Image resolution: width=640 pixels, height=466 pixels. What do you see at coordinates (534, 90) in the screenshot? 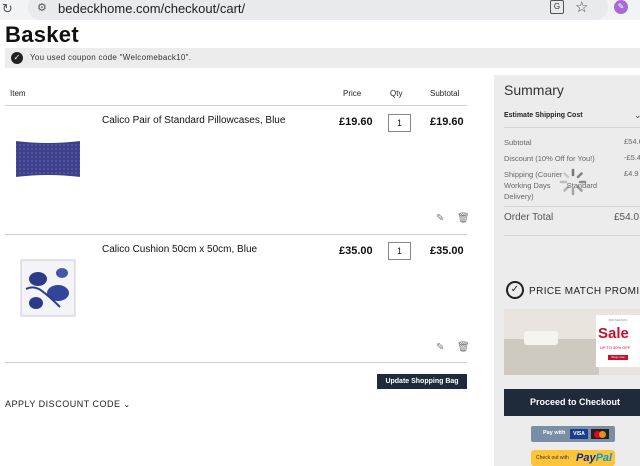
I see `summary-title: Summary` at bounding box center [534, 90].